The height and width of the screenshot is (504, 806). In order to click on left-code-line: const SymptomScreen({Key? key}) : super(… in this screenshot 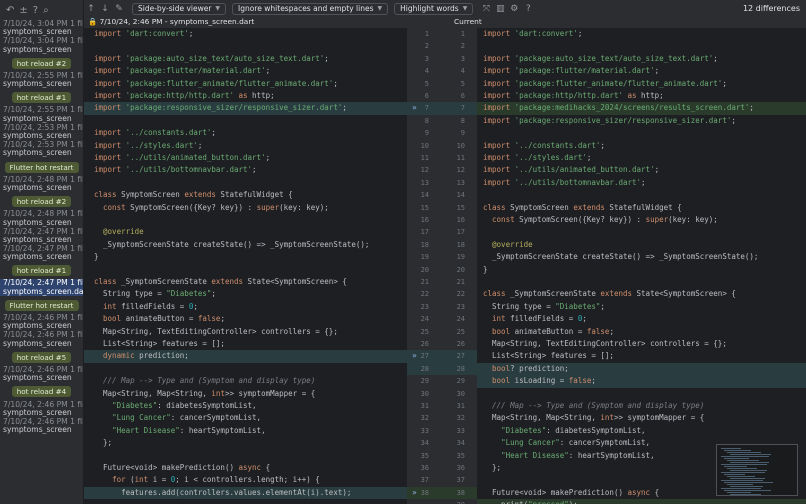, I will do `click(245, 208)`.